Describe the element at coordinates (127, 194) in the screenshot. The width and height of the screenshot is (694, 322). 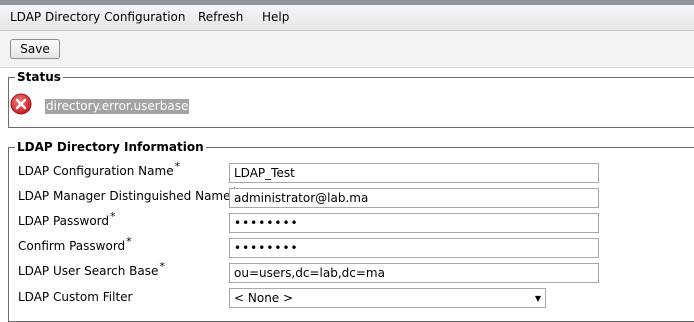
I see `ldap-manager-dn-label: LDAP Manager Distinguished Name*` at that location.